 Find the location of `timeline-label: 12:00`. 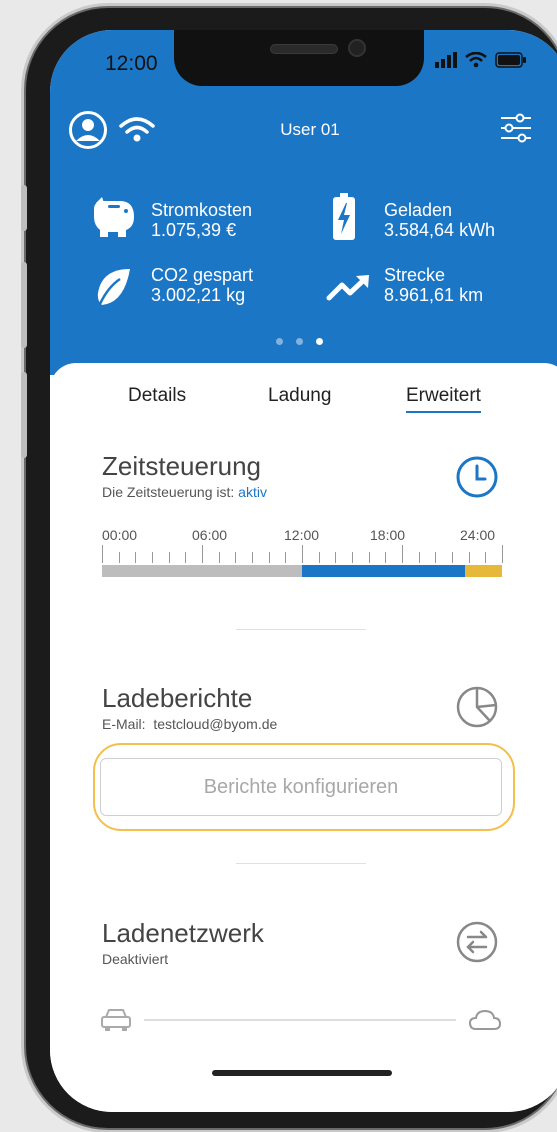

timeline-label: 12:00 is located at coordinates (302, 535).